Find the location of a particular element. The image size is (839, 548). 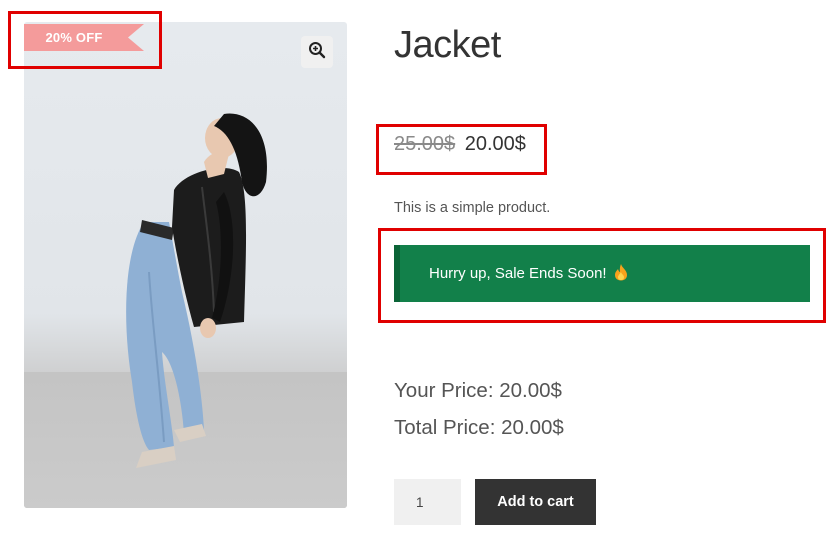

model-photo is located at coordinates (196, 290).